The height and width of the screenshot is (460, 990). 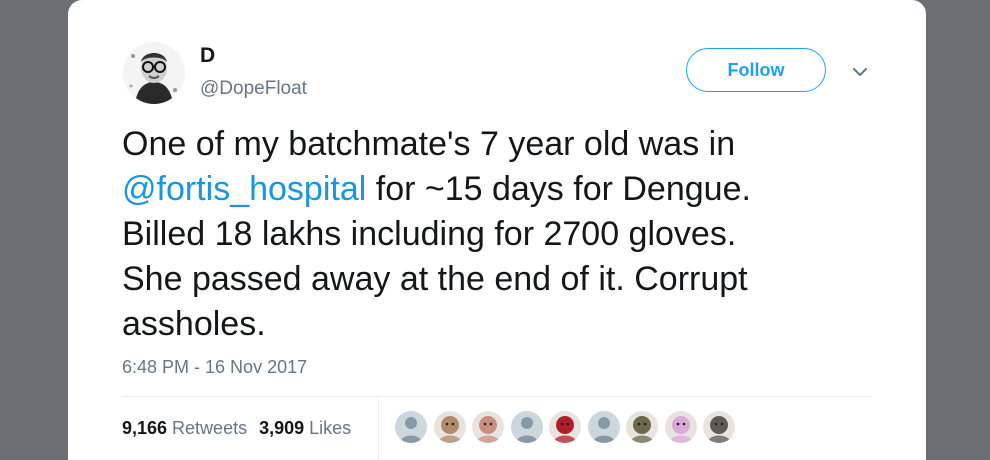 What do you see at coordinates (429, 144) in the screenshot?
I see `tweet-line-1: One of my batchmate's 7 year old was in` at bounding box center [429, 144].